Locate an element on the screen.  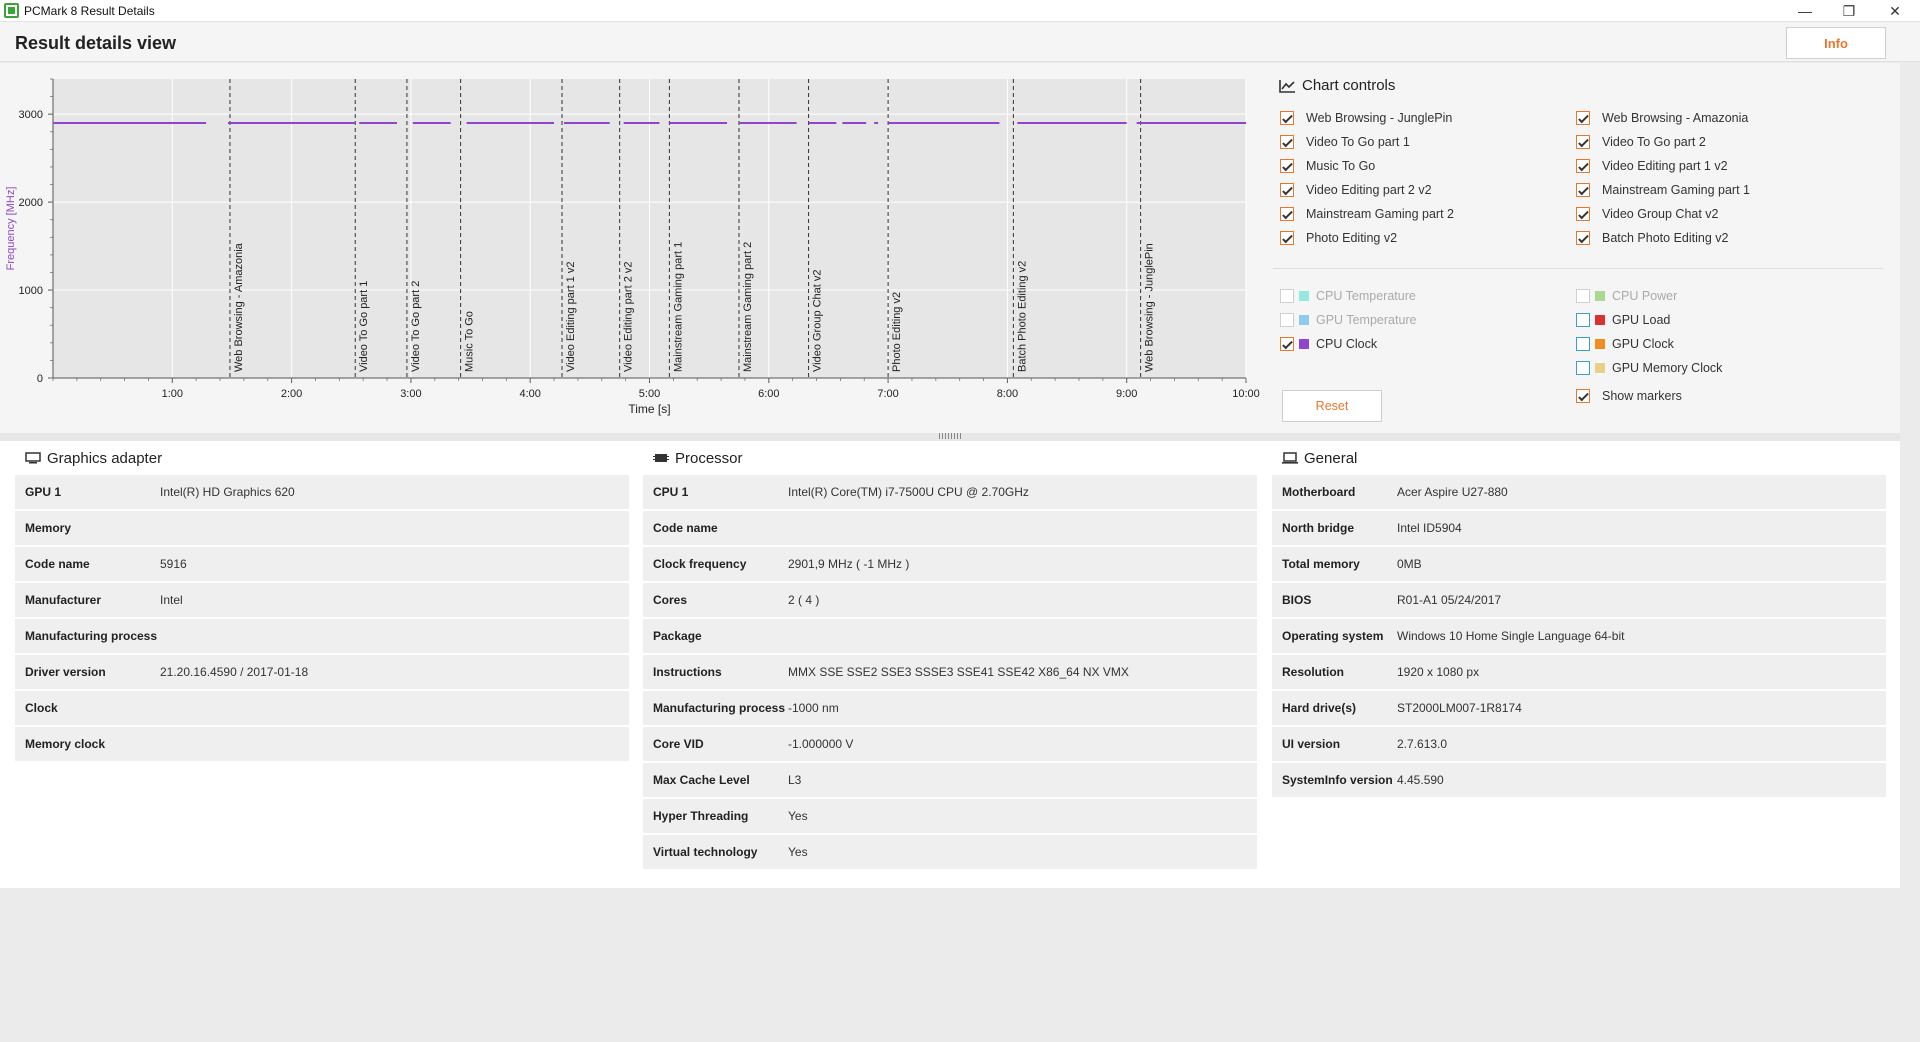
metric-toggle-right-2-checkbox is located at coordinates (1583, 344).